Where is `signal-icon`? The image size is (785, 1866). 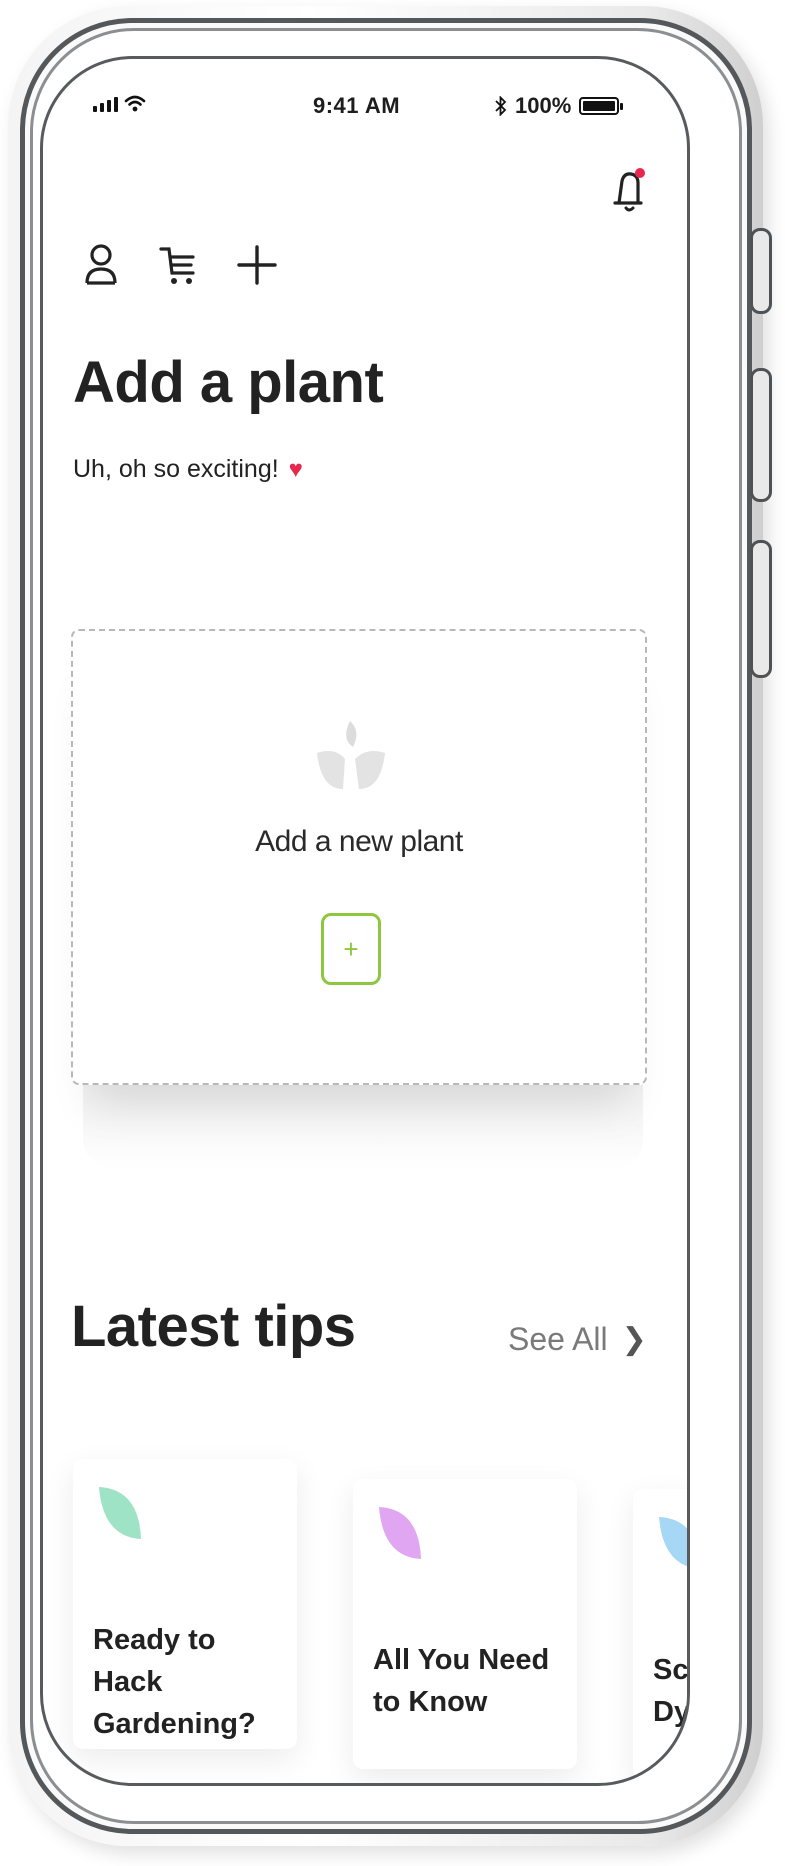
signal-icon is located at coordinates (105, 104).